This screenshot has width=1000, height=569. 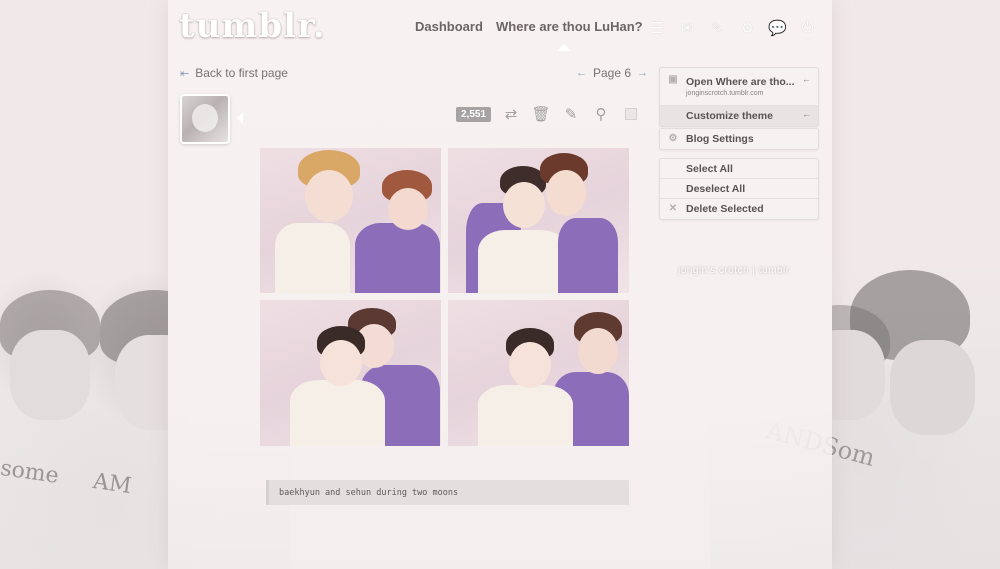 What do you see at coordinates (240, 118) in the screenshot?
I see `avatar-caret` at bounding box center [240, 118].